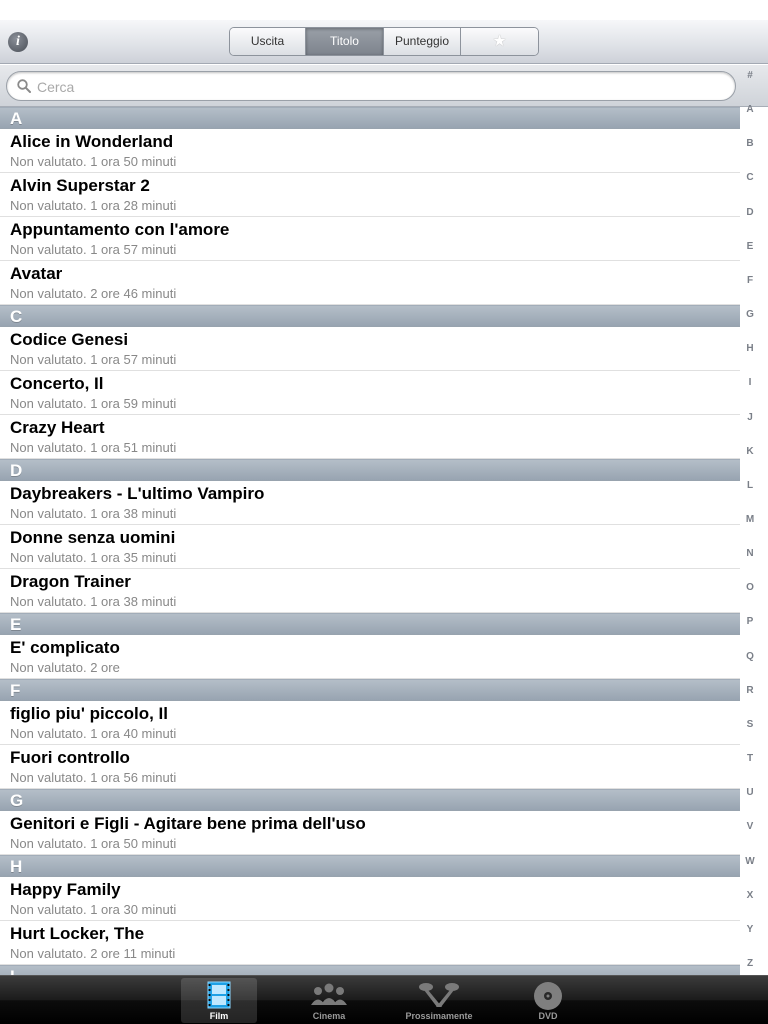 The width and height of the screenshot is (768, 1024). I want to click on index-letter: A, so click(750, 109).